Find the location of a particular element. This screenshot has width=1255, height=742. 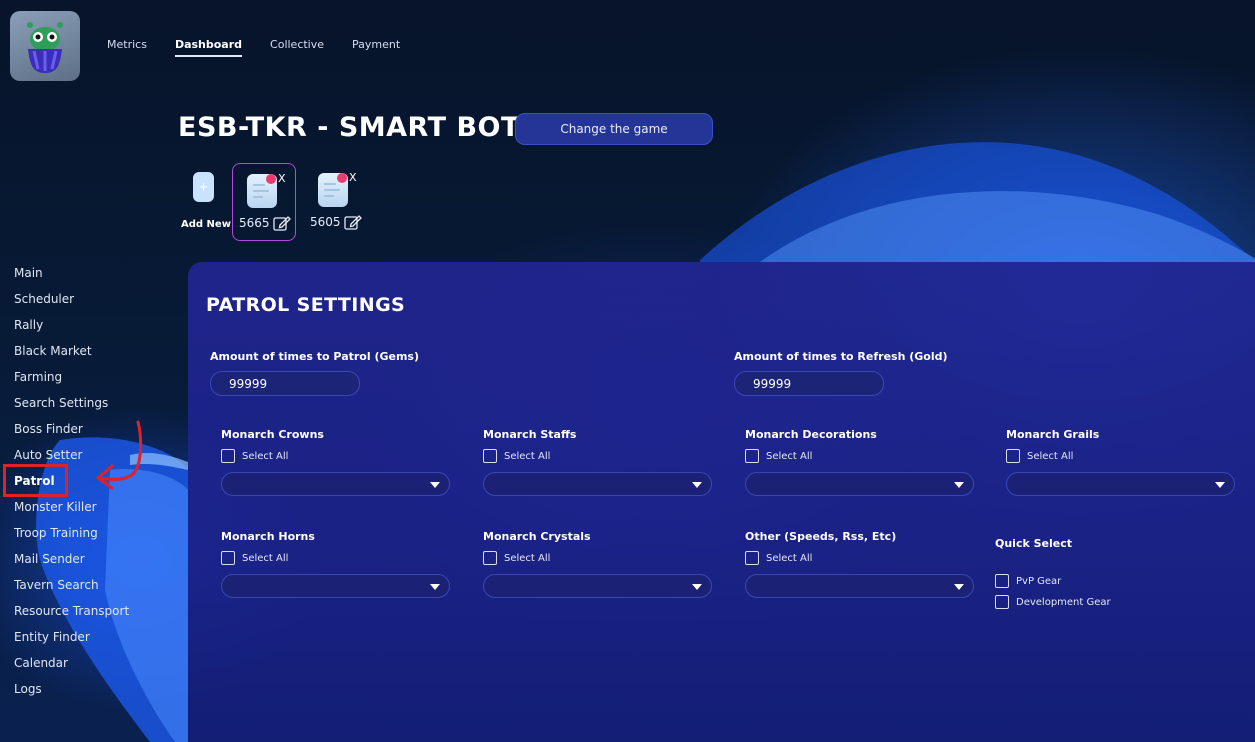

monarch-staffs-dropdown is located at coordinates (597, 484).